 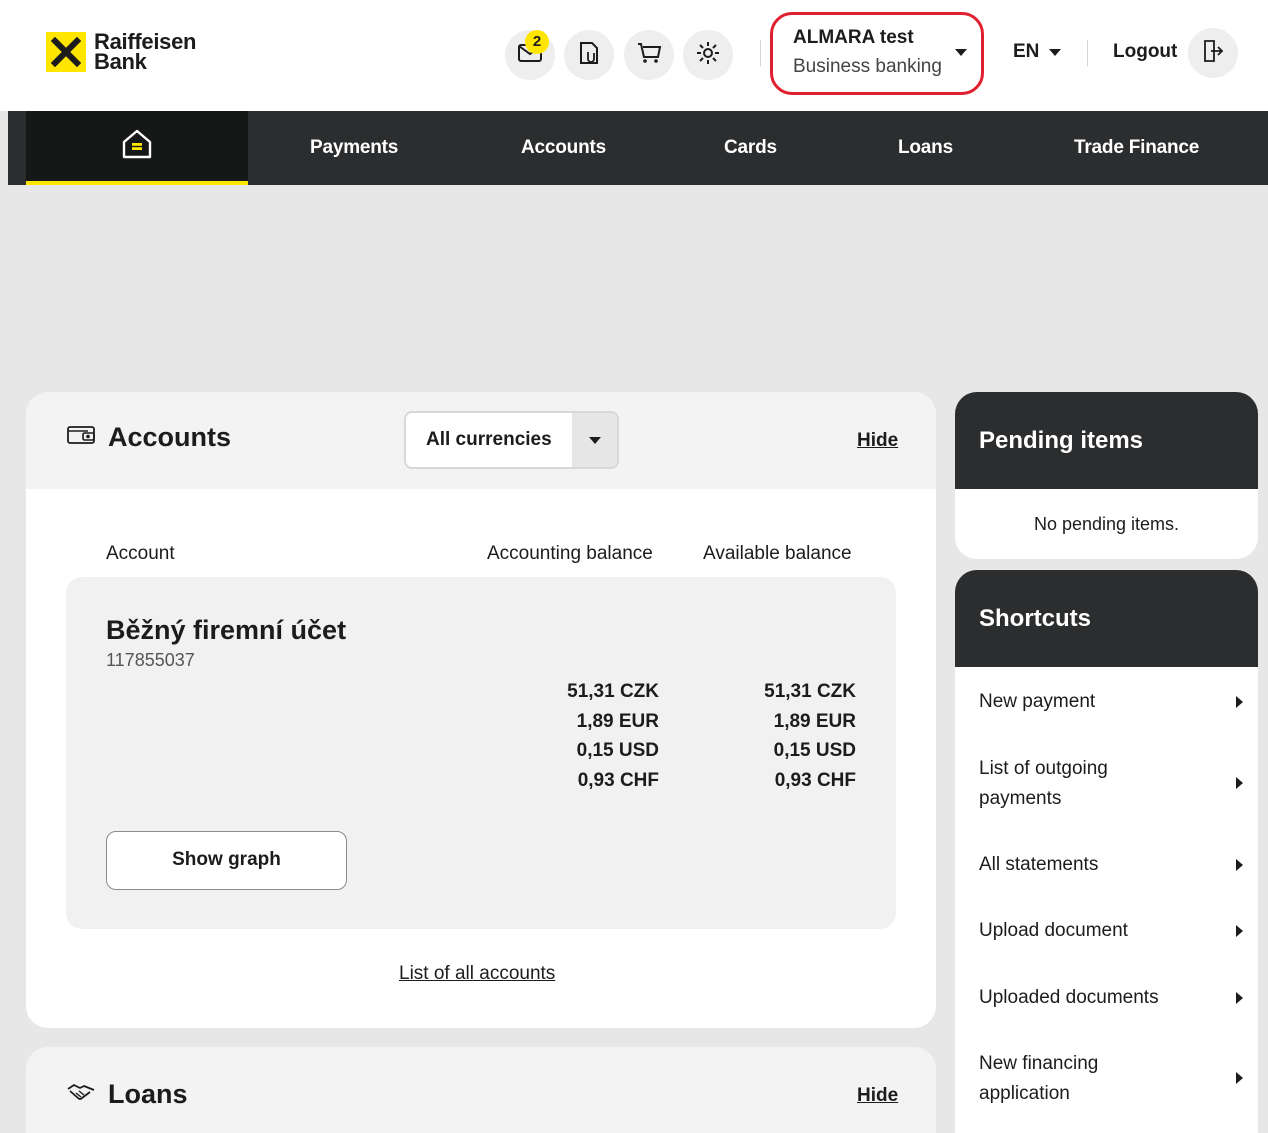 What do you see at coordinates (481, 1090) in the screenshot?
I see `loans-widget: Loans Hide` at bounding box center [481, 1090].